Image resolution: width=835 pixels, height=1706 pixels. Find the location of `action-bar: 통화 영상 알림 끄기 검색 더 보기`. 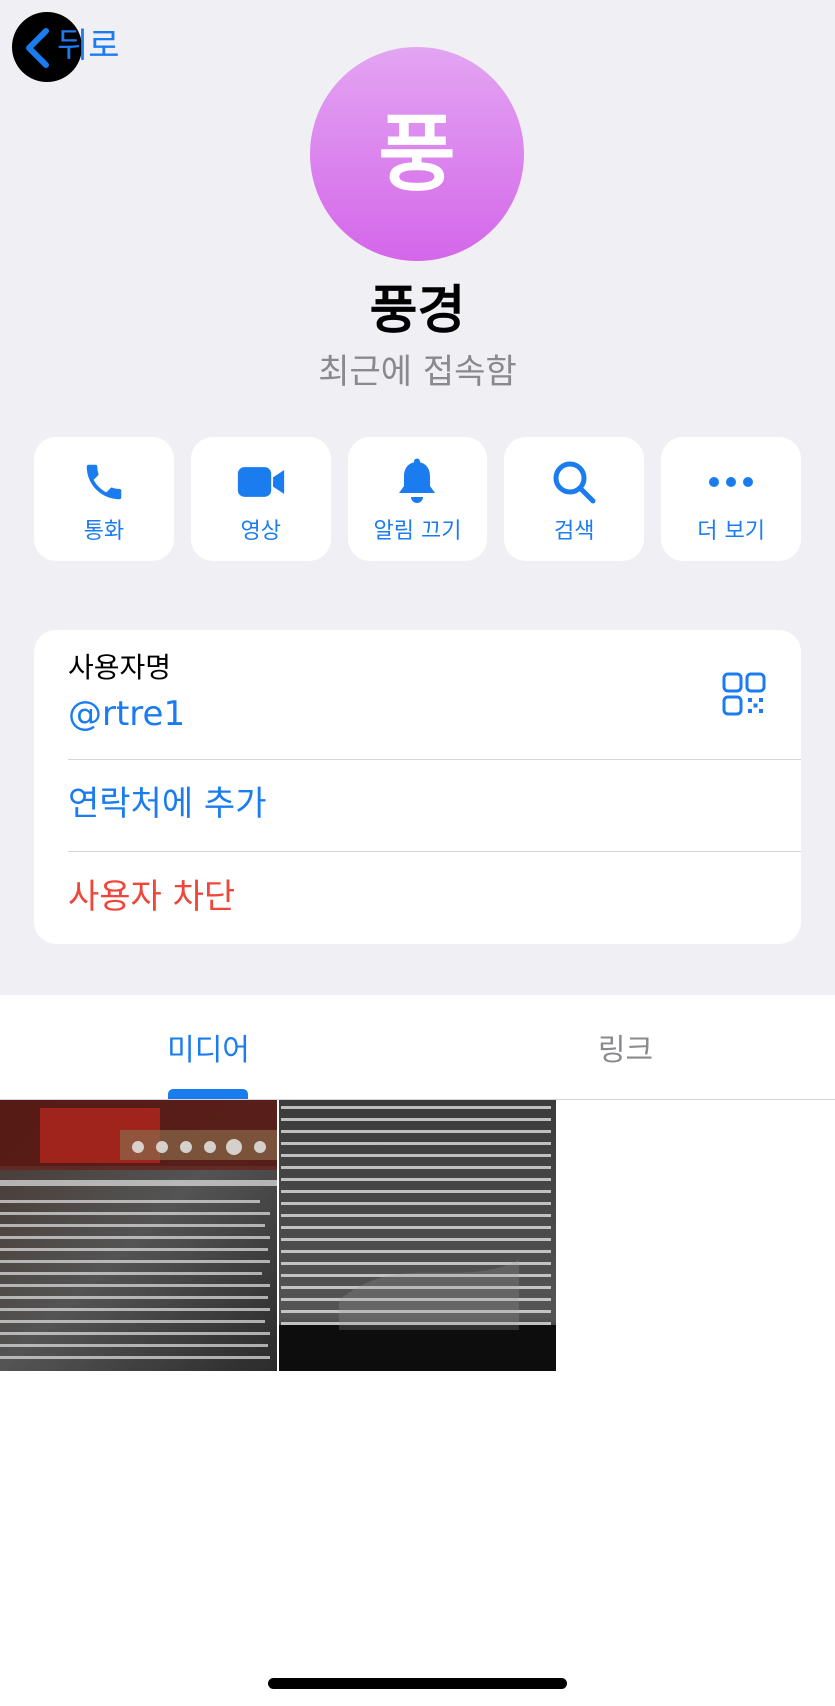

action-bar: 통화 영상 알림 끄기 검색 더 보기 is located at coordinates (417, 499).